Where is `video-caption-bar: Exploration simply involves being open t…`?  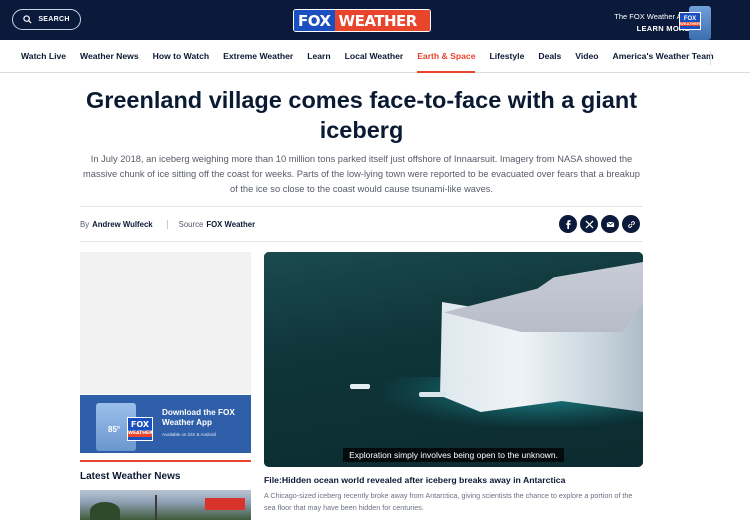 video-caption-bar: Exploration simply involves being open t… is located at coordinates (453, 454).